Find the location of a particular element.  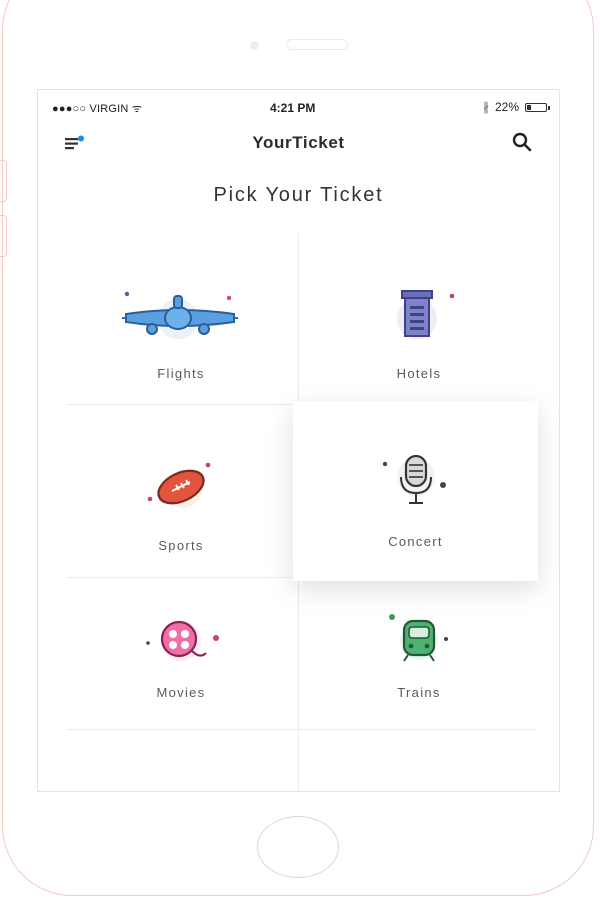

film-reel-icon is located at coordinates (182, 640).